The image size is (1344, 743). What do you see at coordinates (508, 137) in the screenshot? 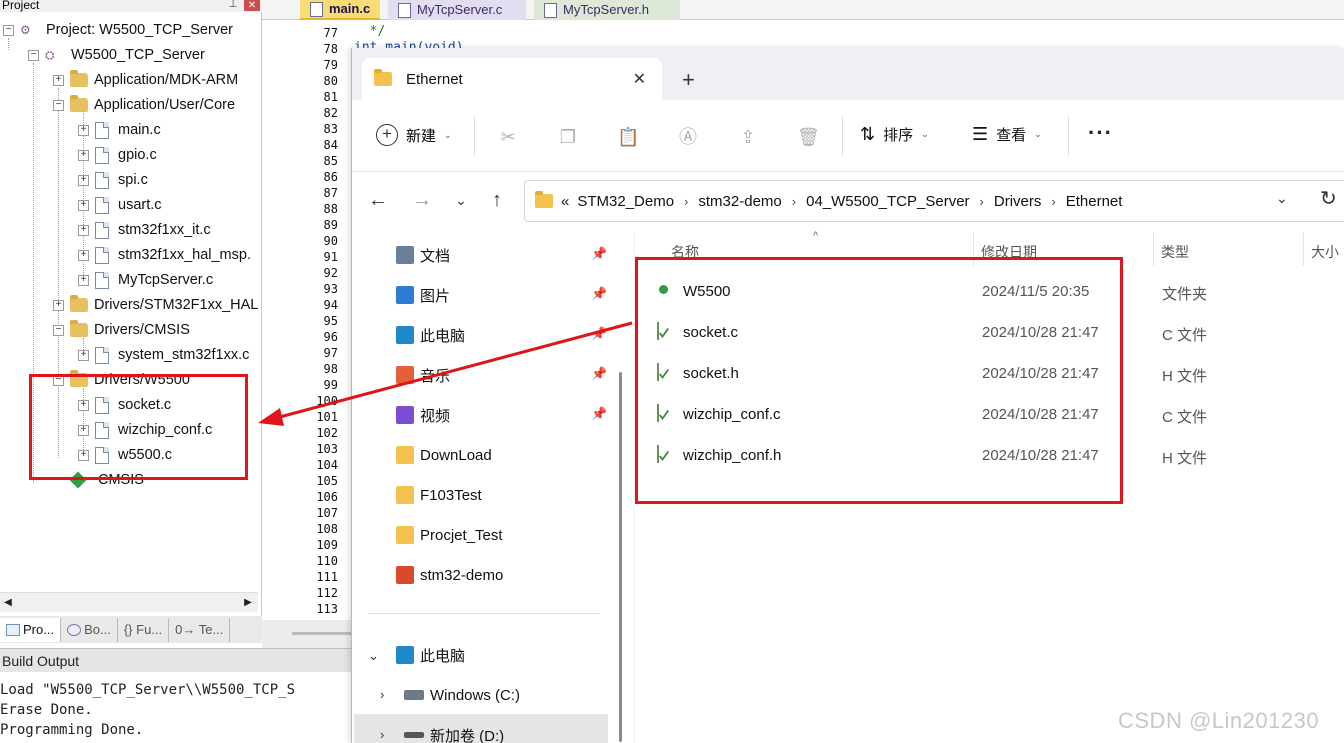
I see `cut-icon: ✂` at bounding box center [508, 137].